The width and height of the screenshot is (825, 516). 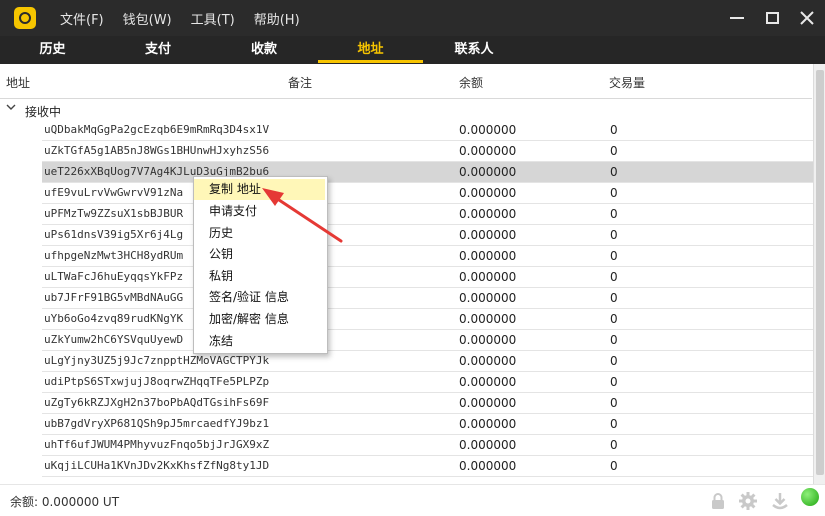 I want to click on menu-item-request-payment: 申请支付, so click(x=259, y=211).